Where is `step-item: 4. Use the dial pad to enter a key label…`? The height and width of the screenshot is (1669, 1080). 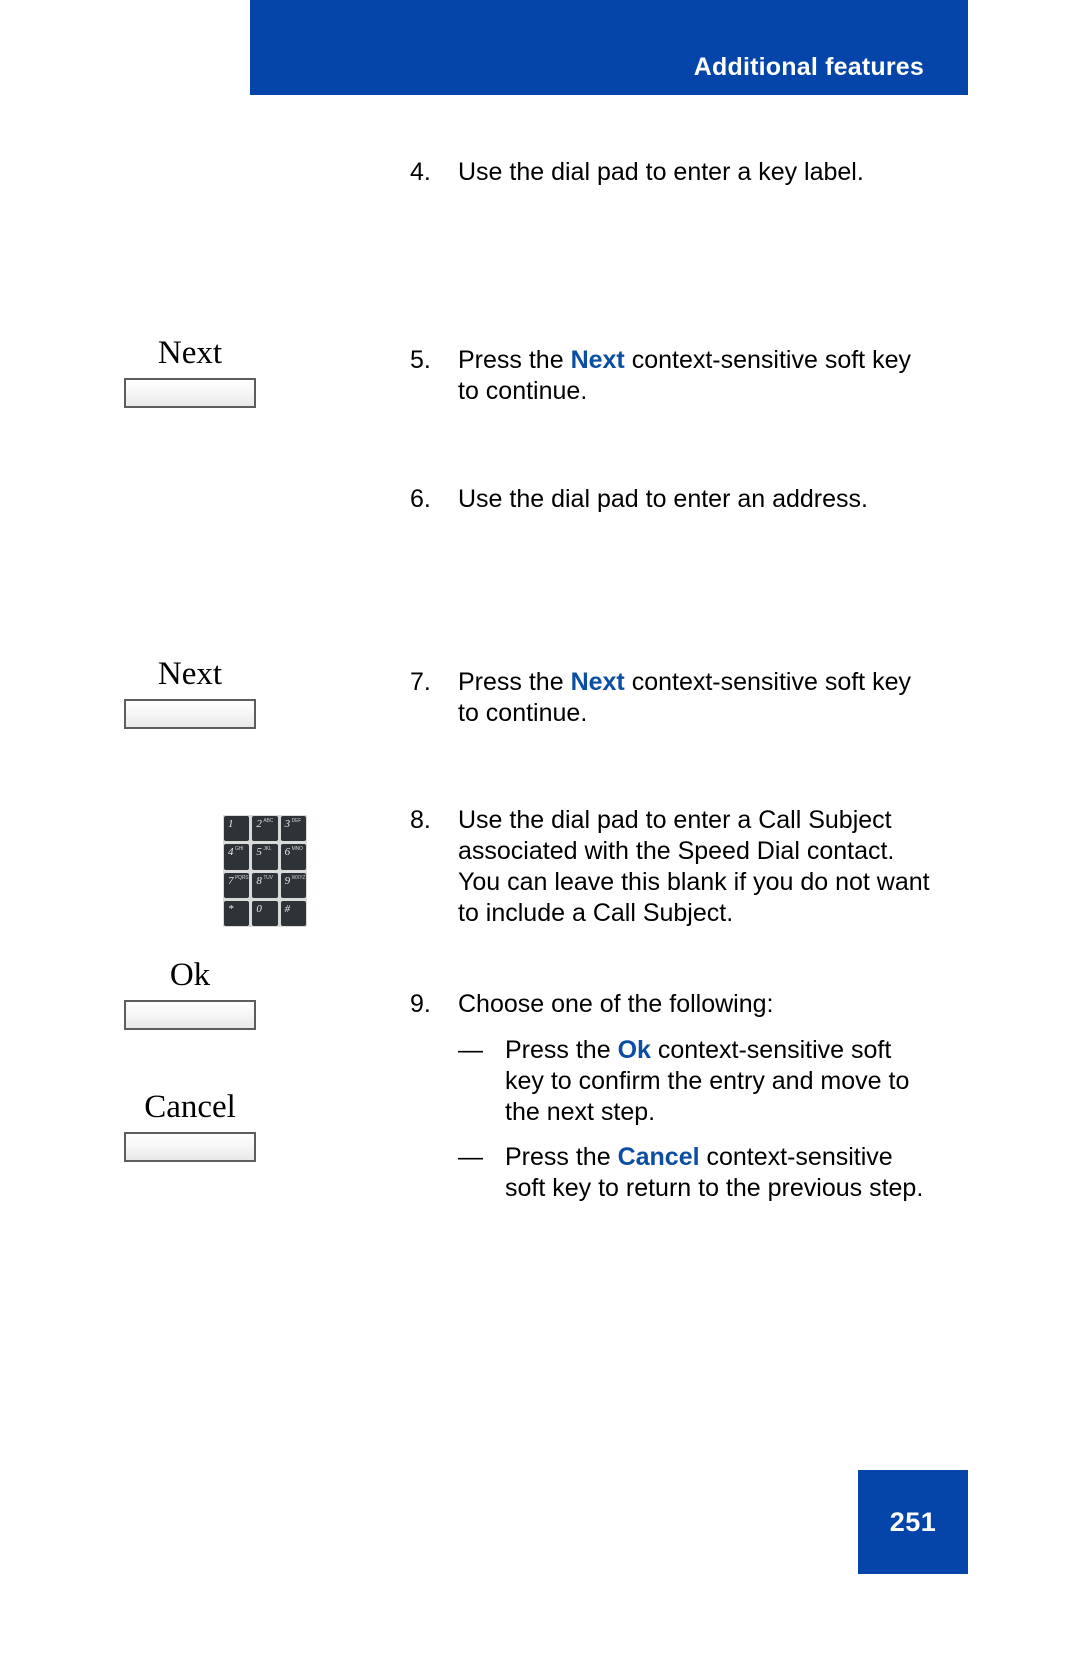
step-item: 4. Use the dial pad to enter a key label… is located at coordinates (670, 172).